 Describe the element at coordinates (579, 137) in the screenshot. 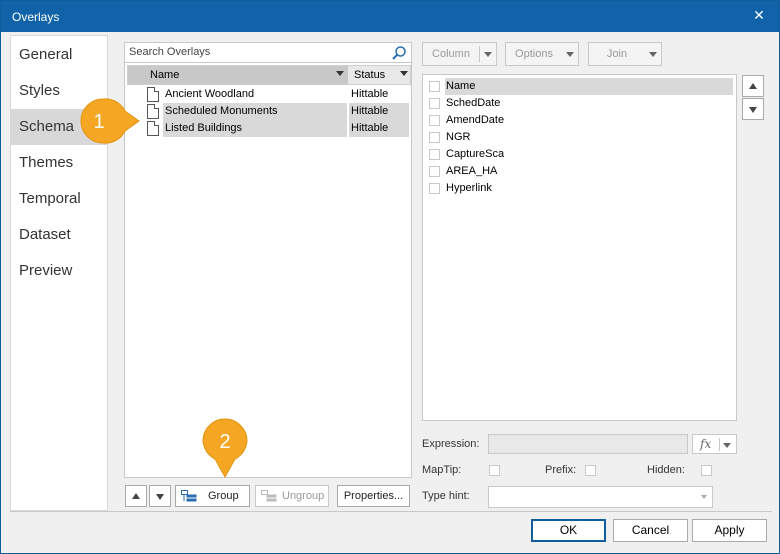

I see `list-item: NGR` at that location.